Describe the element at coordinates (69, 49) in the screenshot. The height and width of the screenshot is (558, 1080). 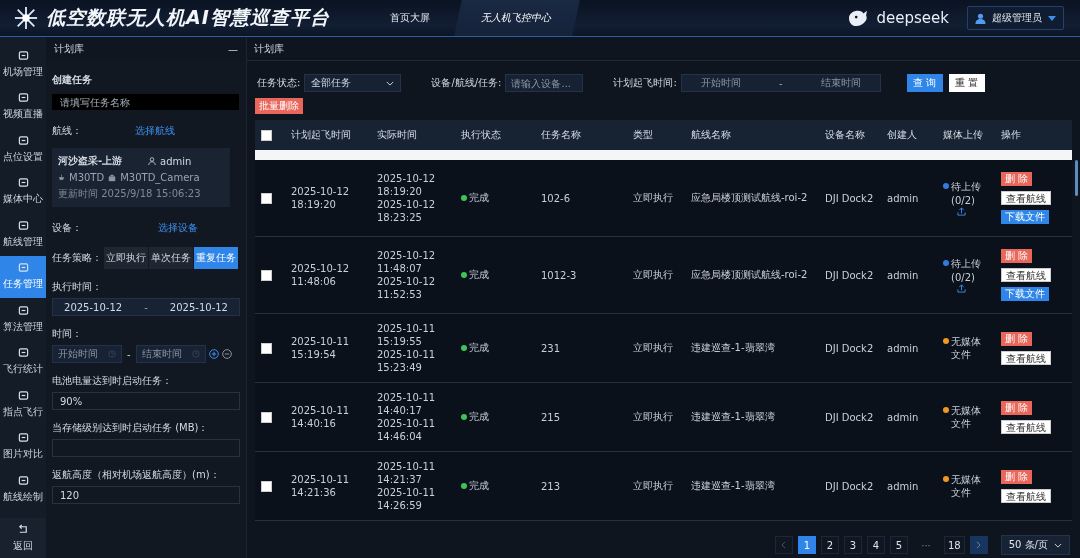
I see `panel-title: 计划库` at that location.